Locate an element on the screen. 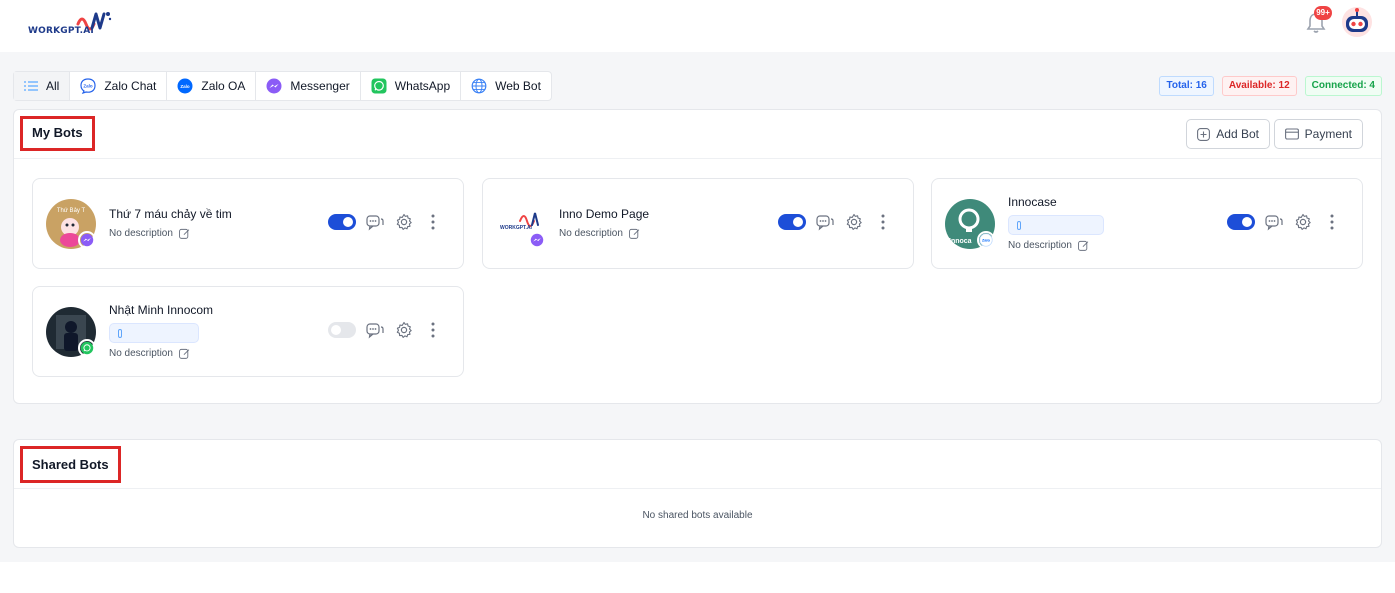  shared-bots-header: Shared Bots is located at coordinates (697, 464).